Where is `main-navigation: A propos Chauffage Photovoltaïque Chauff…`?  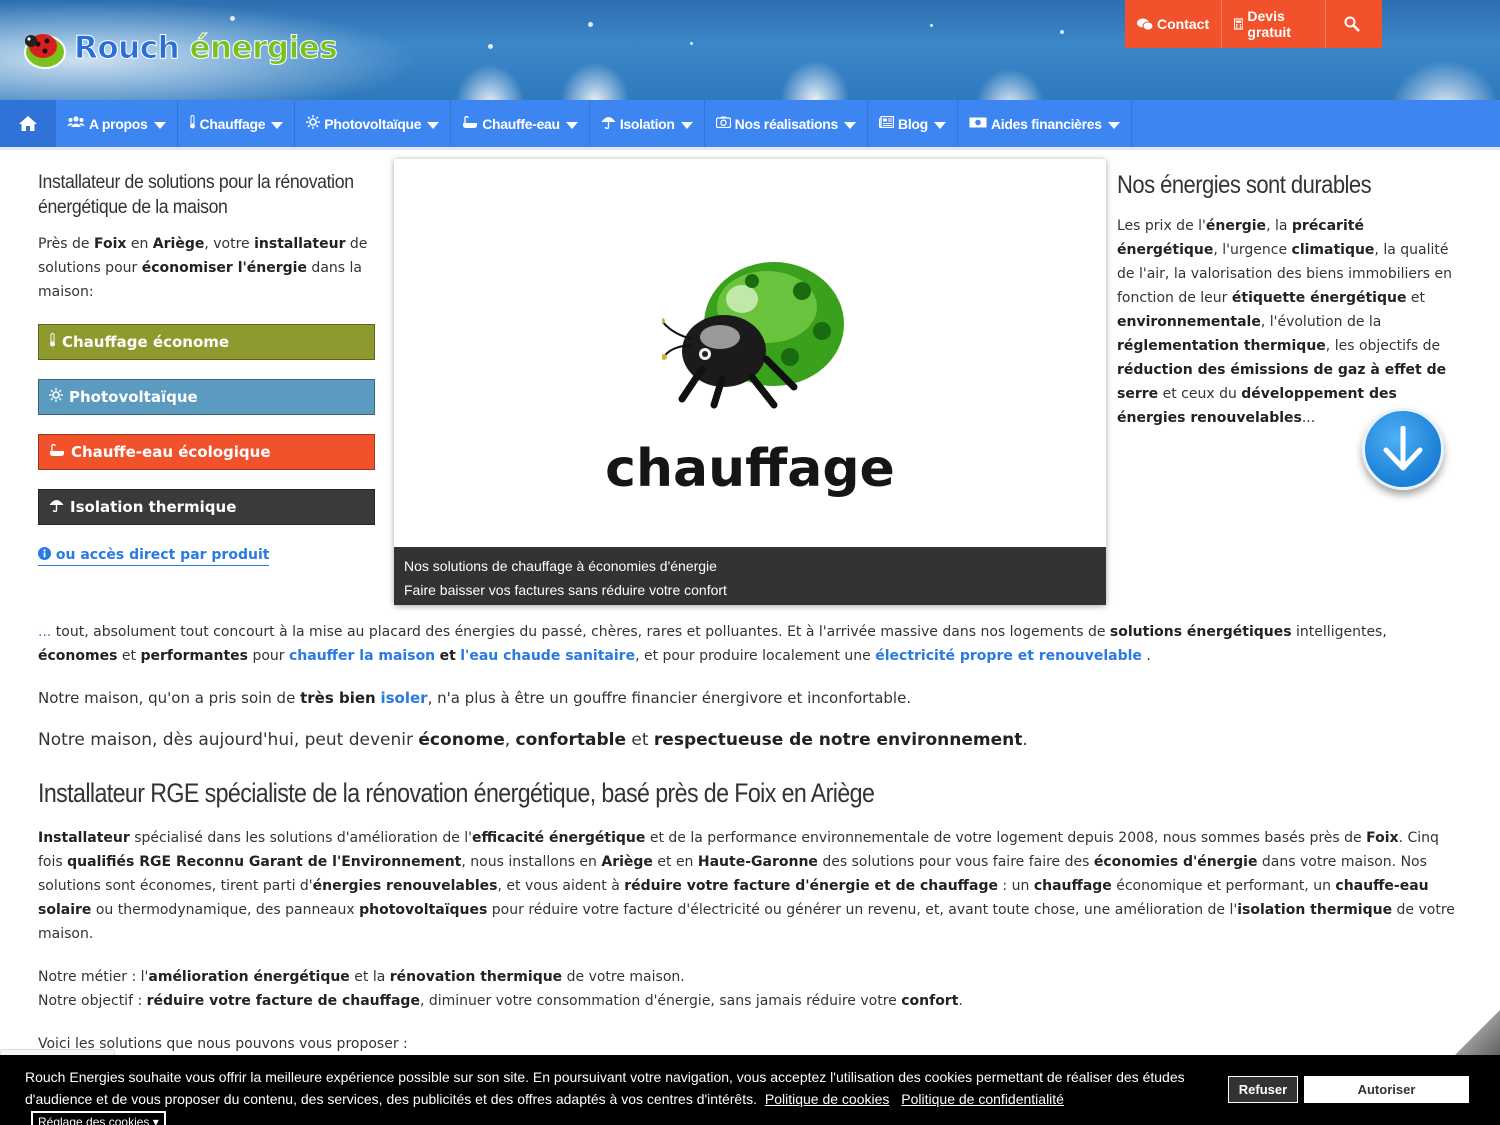 main-navigation: A propos Chauffage Photovoltaïque Chauff… is located at coordinates (750, 125).